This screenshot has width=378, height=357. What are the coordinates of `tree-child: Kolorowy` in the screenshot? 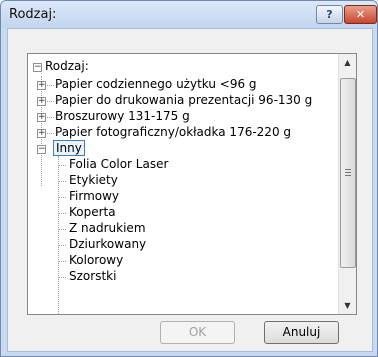 It's located at (96, 260).